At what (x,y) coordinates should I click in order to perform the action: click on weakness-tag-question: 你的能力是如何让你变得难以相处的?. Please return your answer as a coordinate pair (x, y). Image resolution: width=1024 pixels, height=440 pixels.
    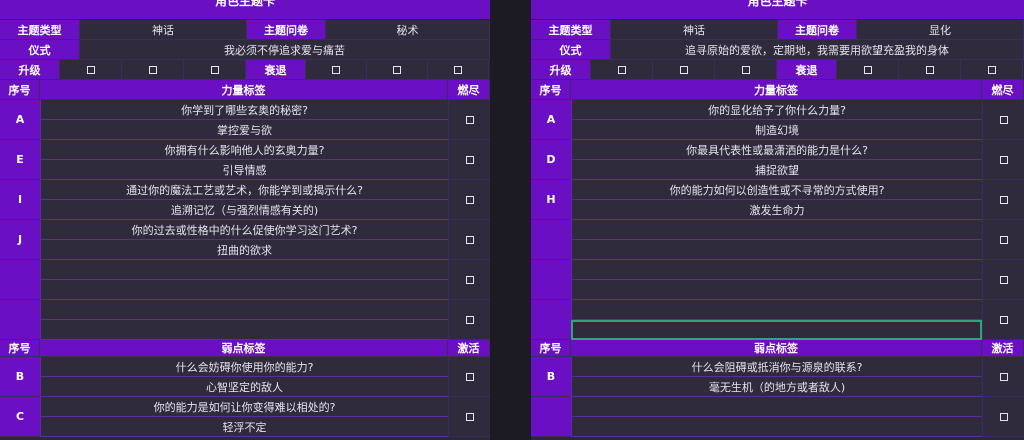
    Looking at the image, I should click on (244, 407).